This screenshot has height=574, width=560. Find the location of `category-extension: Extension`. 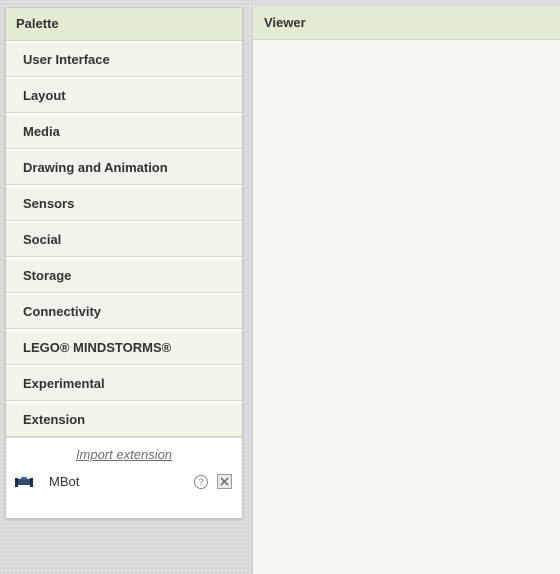

category-extension: Extension is located at coordinates (124, 419).